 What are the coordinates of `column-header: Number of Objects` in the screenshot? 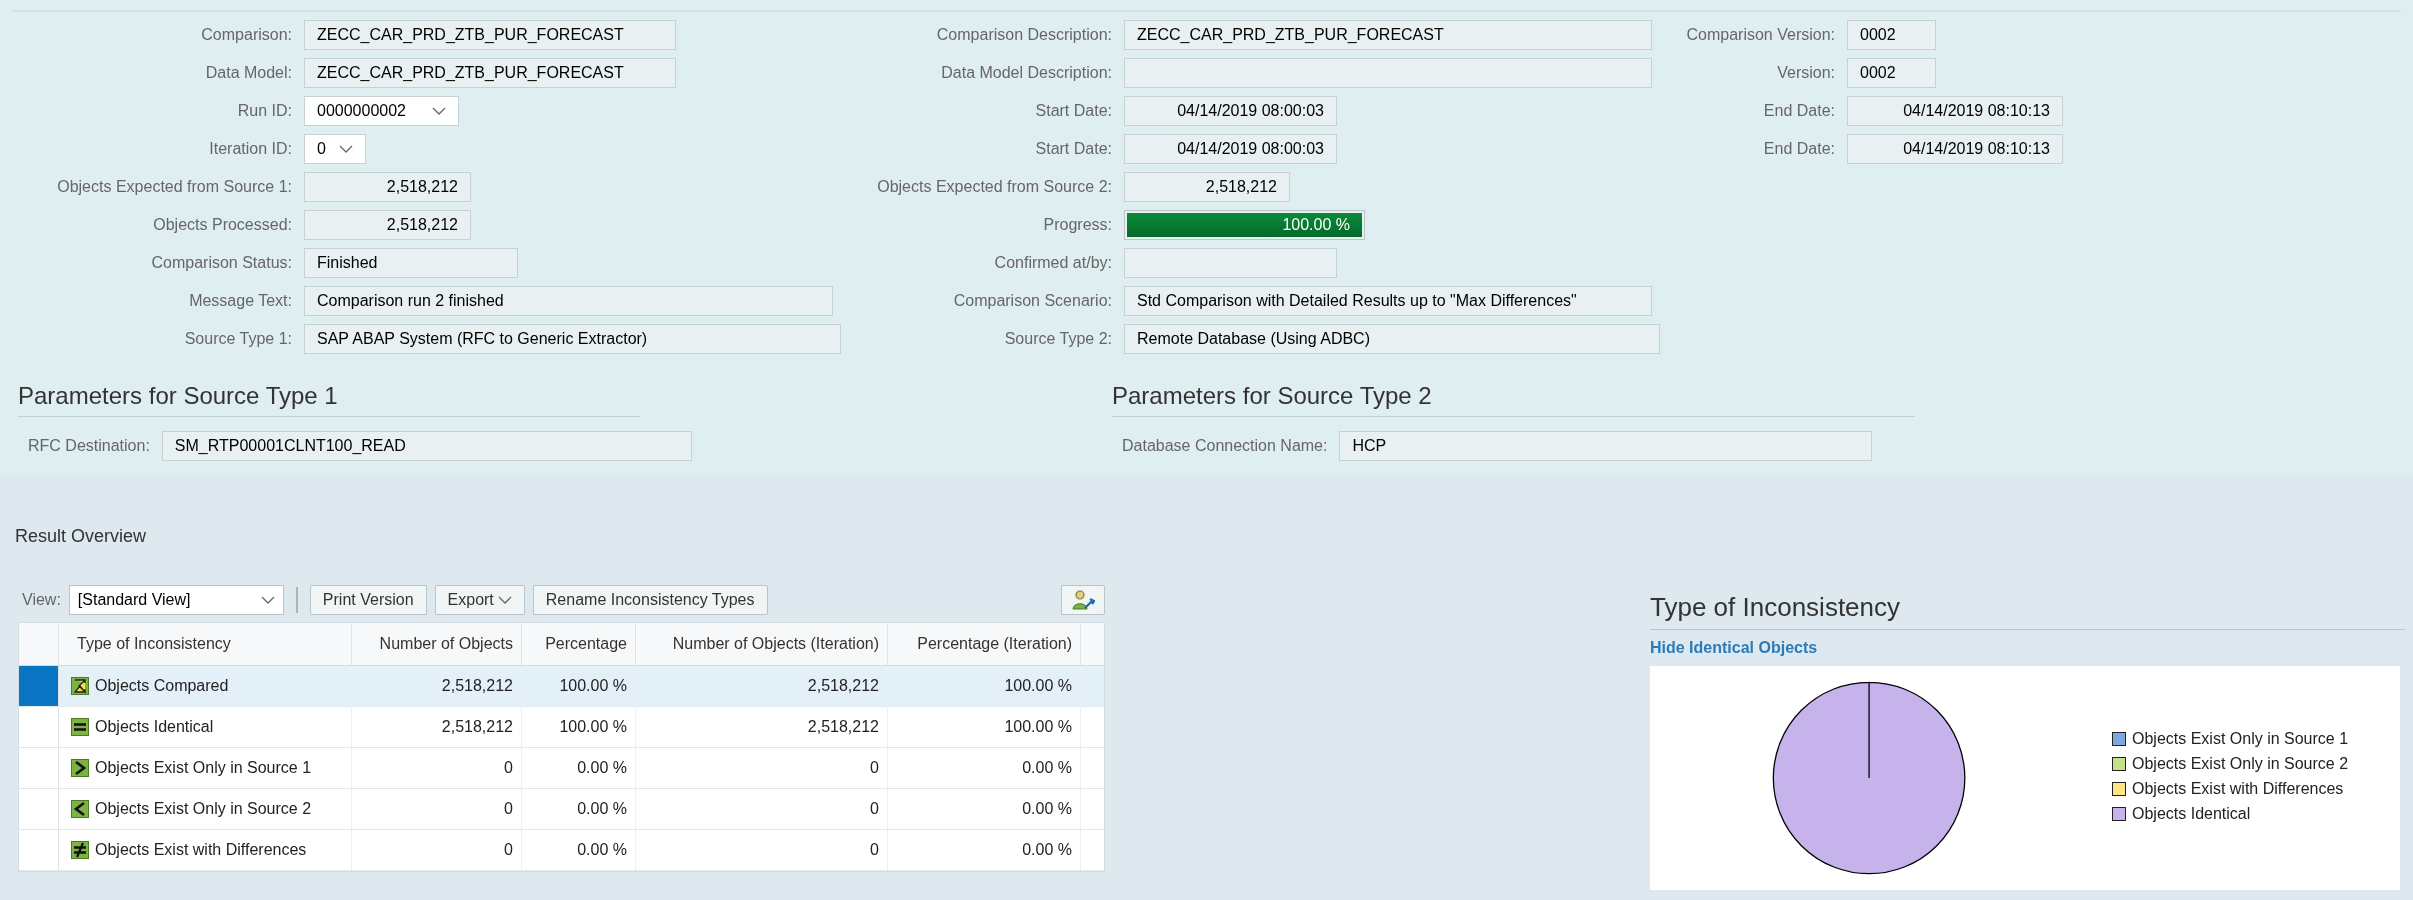 It's located at (437, 644).